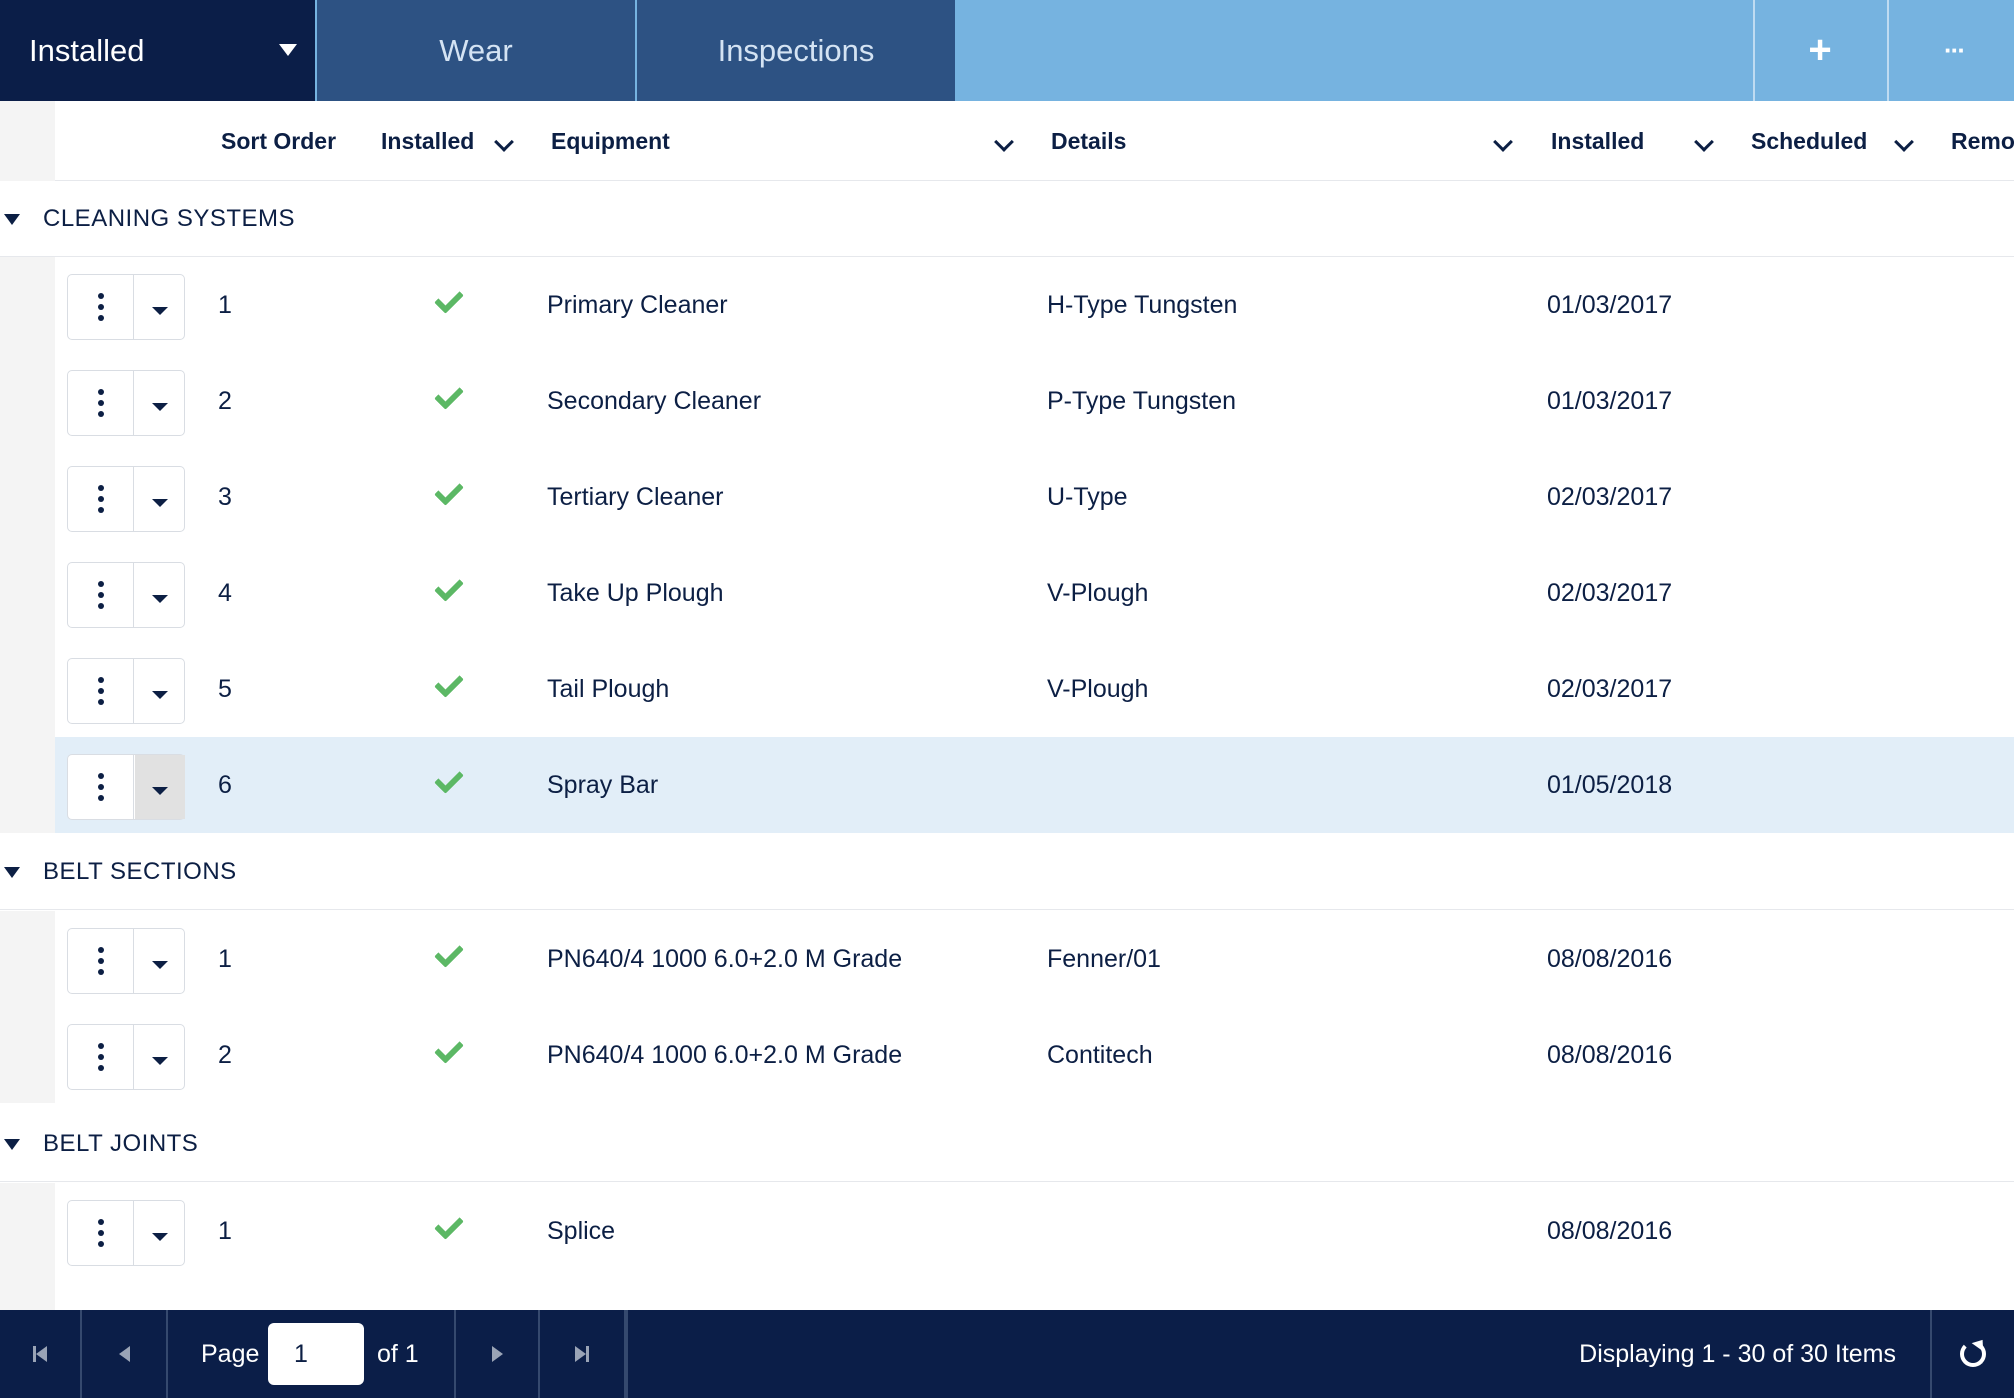  I want to click on row-gutter, so click(27, 1007).